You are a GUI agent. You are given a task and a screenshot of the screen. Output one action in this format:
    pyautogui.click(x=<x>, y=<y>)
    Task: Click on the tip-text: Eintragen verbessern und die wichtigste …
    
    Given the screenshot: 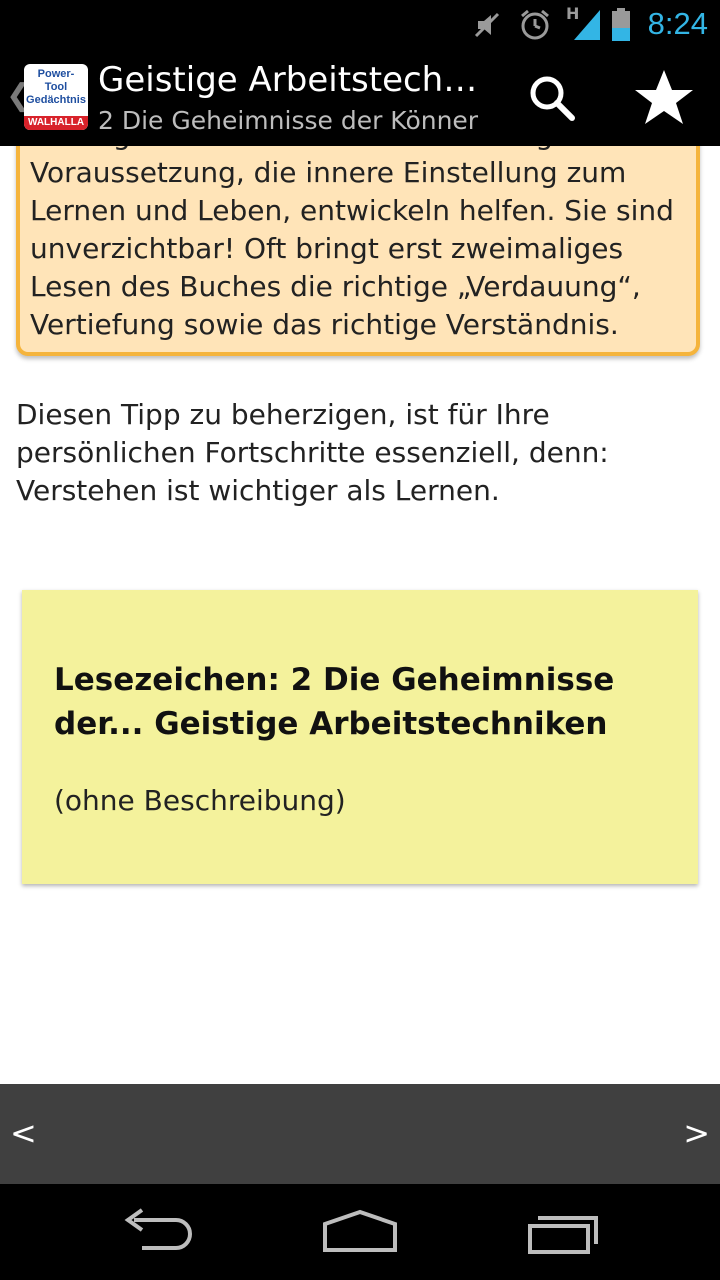 What is the action you would take?
    pyautogui.click(x=352, y=243)
    